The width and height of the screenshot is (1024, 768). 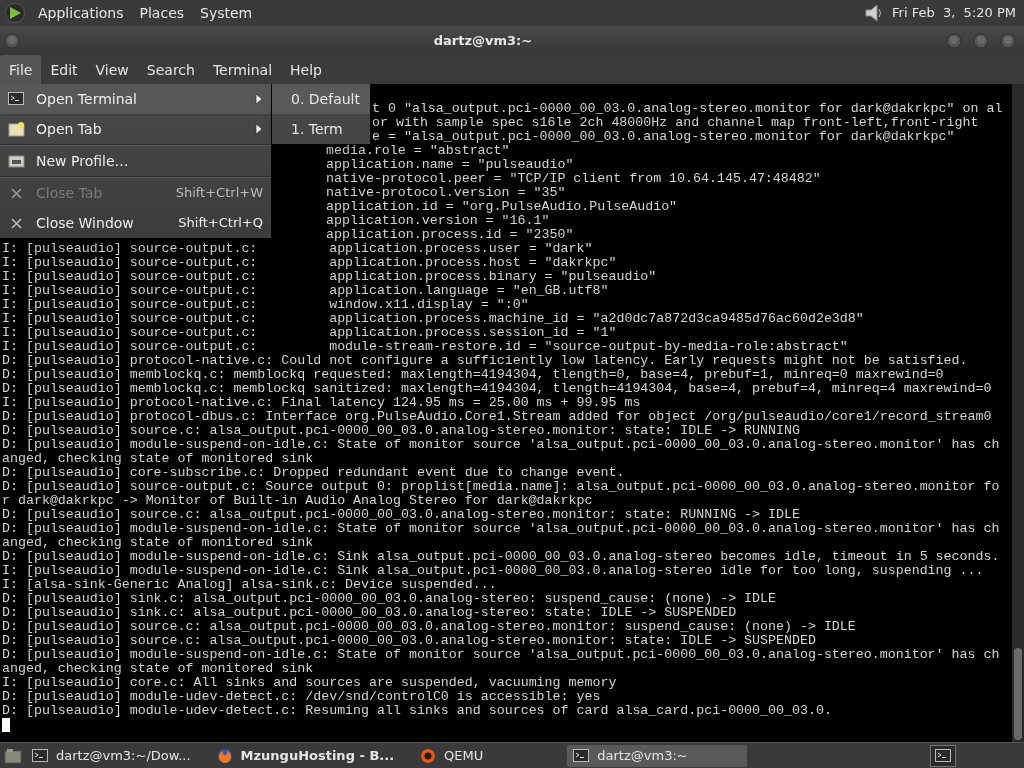 What do you see at coordinates (446, 192) in the screenshot?
I see `terminal-line: native-protocol.version = "35"` at bounding box center [446, 192].